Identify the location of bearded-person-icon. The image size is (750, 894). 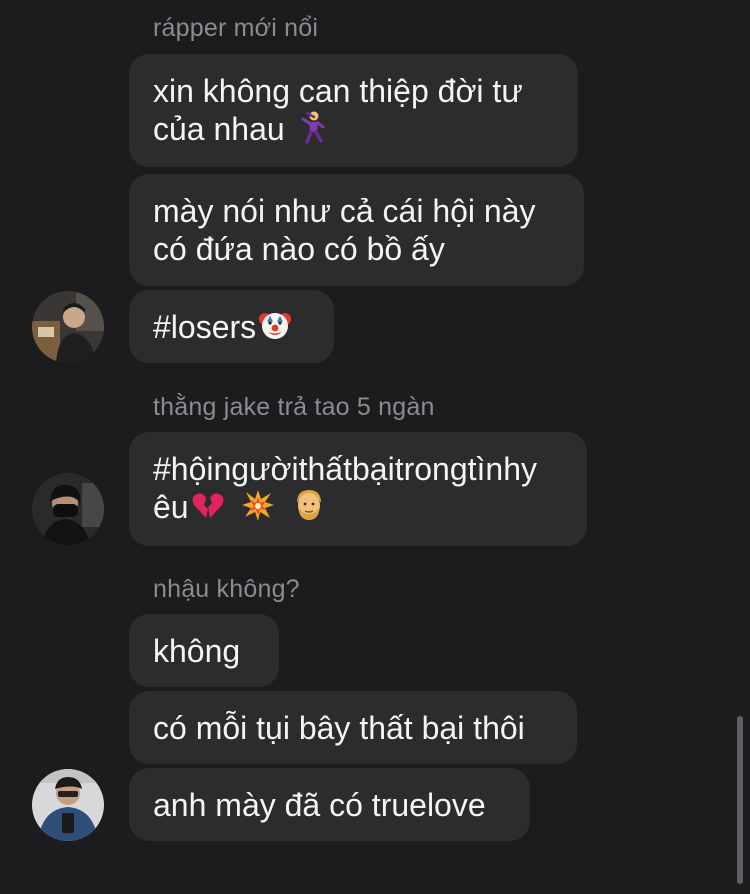
(309, 505).